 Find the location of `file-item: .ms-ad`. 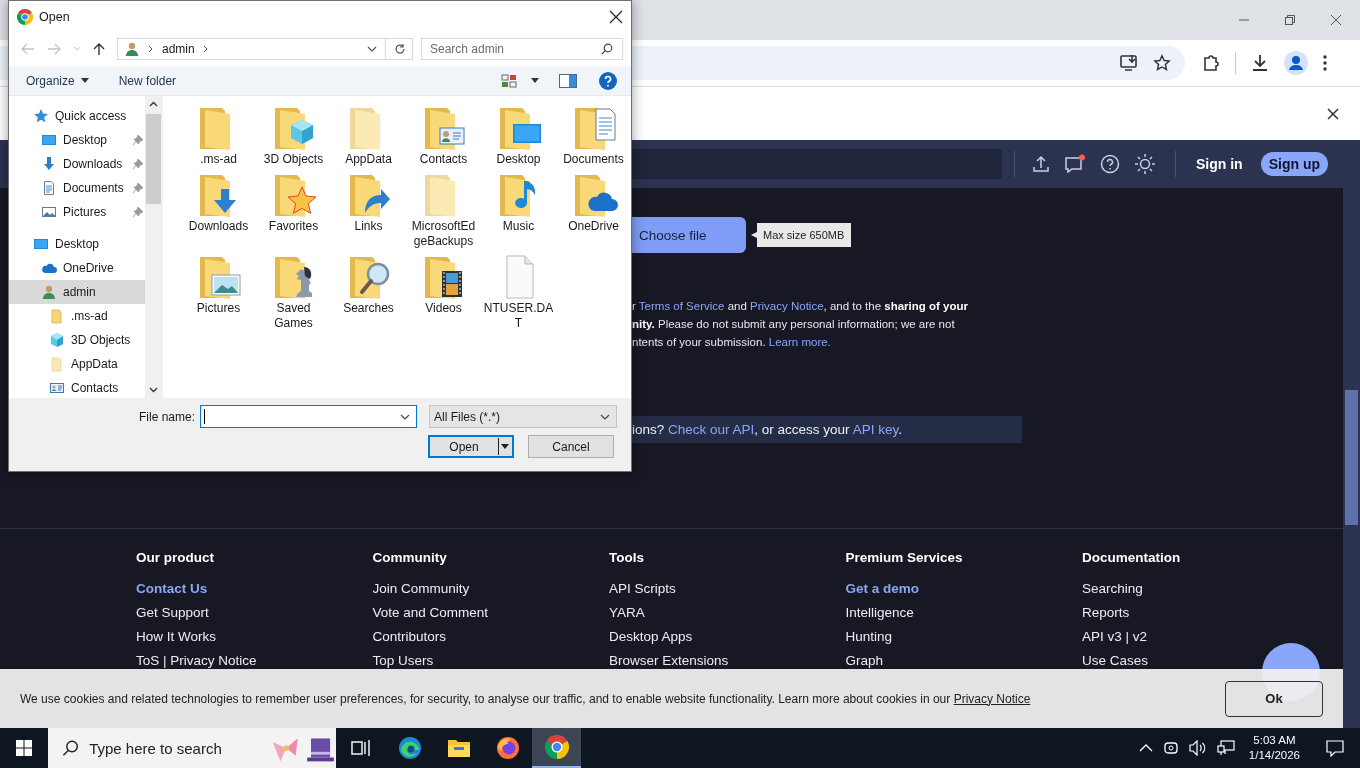

file-item: .ms-ad is located at coordinates (218, 135).